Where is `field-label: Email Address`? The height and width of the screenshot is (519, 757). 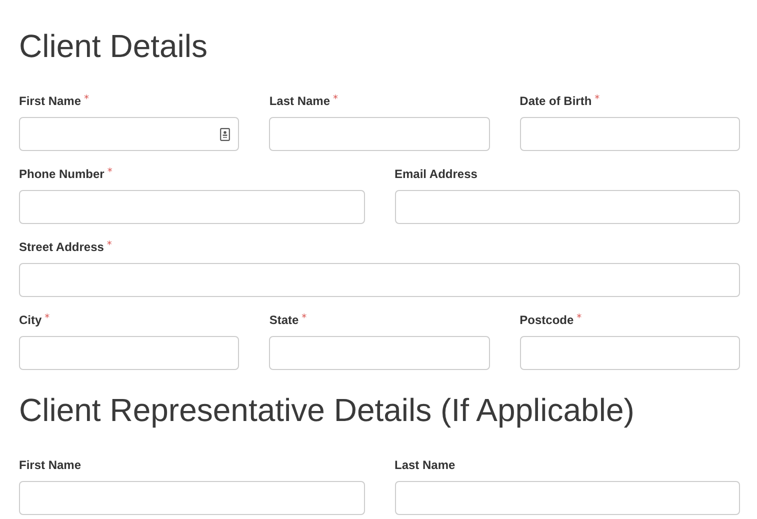
field-label: Email Address is located at coordinates (436, 174).